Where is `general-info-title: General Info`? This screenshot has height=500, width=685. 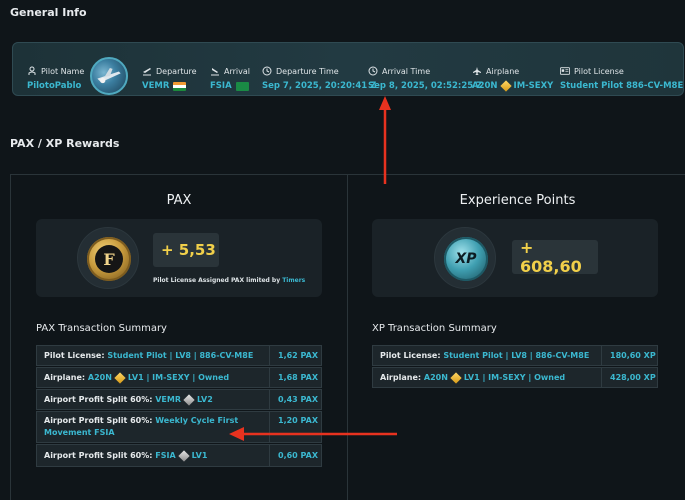 general-info-title: General Info is located at coordinates (48, 12).